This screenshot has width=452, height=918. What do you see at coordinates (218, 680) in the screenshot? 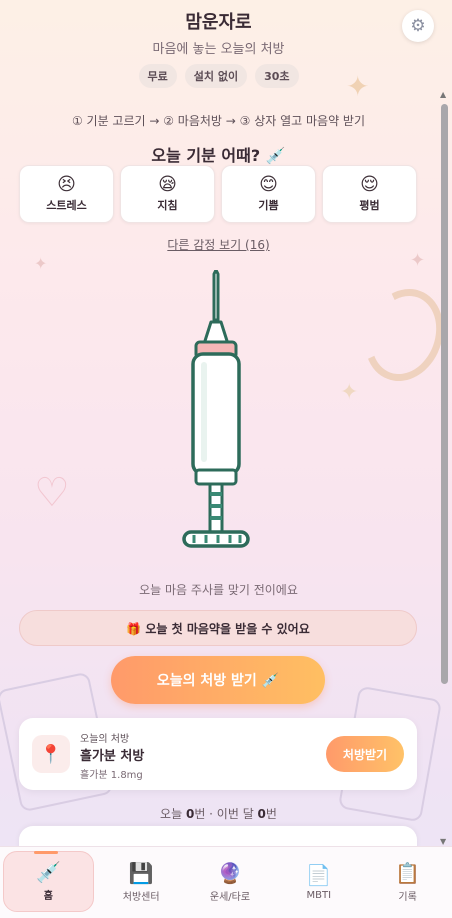
I see `get-prescription-button: 오늘의 처방 받기 💉` at bounding box center [218, 680].